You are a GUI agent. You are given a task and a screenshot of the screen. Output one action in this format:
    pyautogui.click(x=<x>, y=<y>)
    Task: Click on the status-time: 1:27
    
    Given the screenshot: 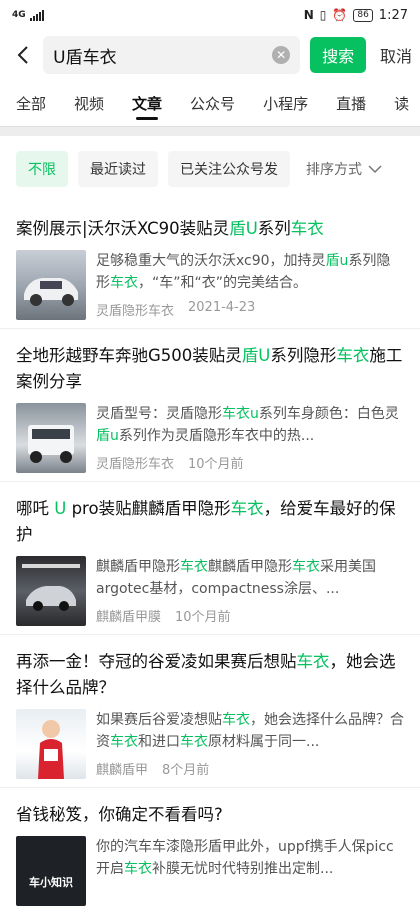 What is the action you would take?
    pyautogui.click(x=393, y=15)
    